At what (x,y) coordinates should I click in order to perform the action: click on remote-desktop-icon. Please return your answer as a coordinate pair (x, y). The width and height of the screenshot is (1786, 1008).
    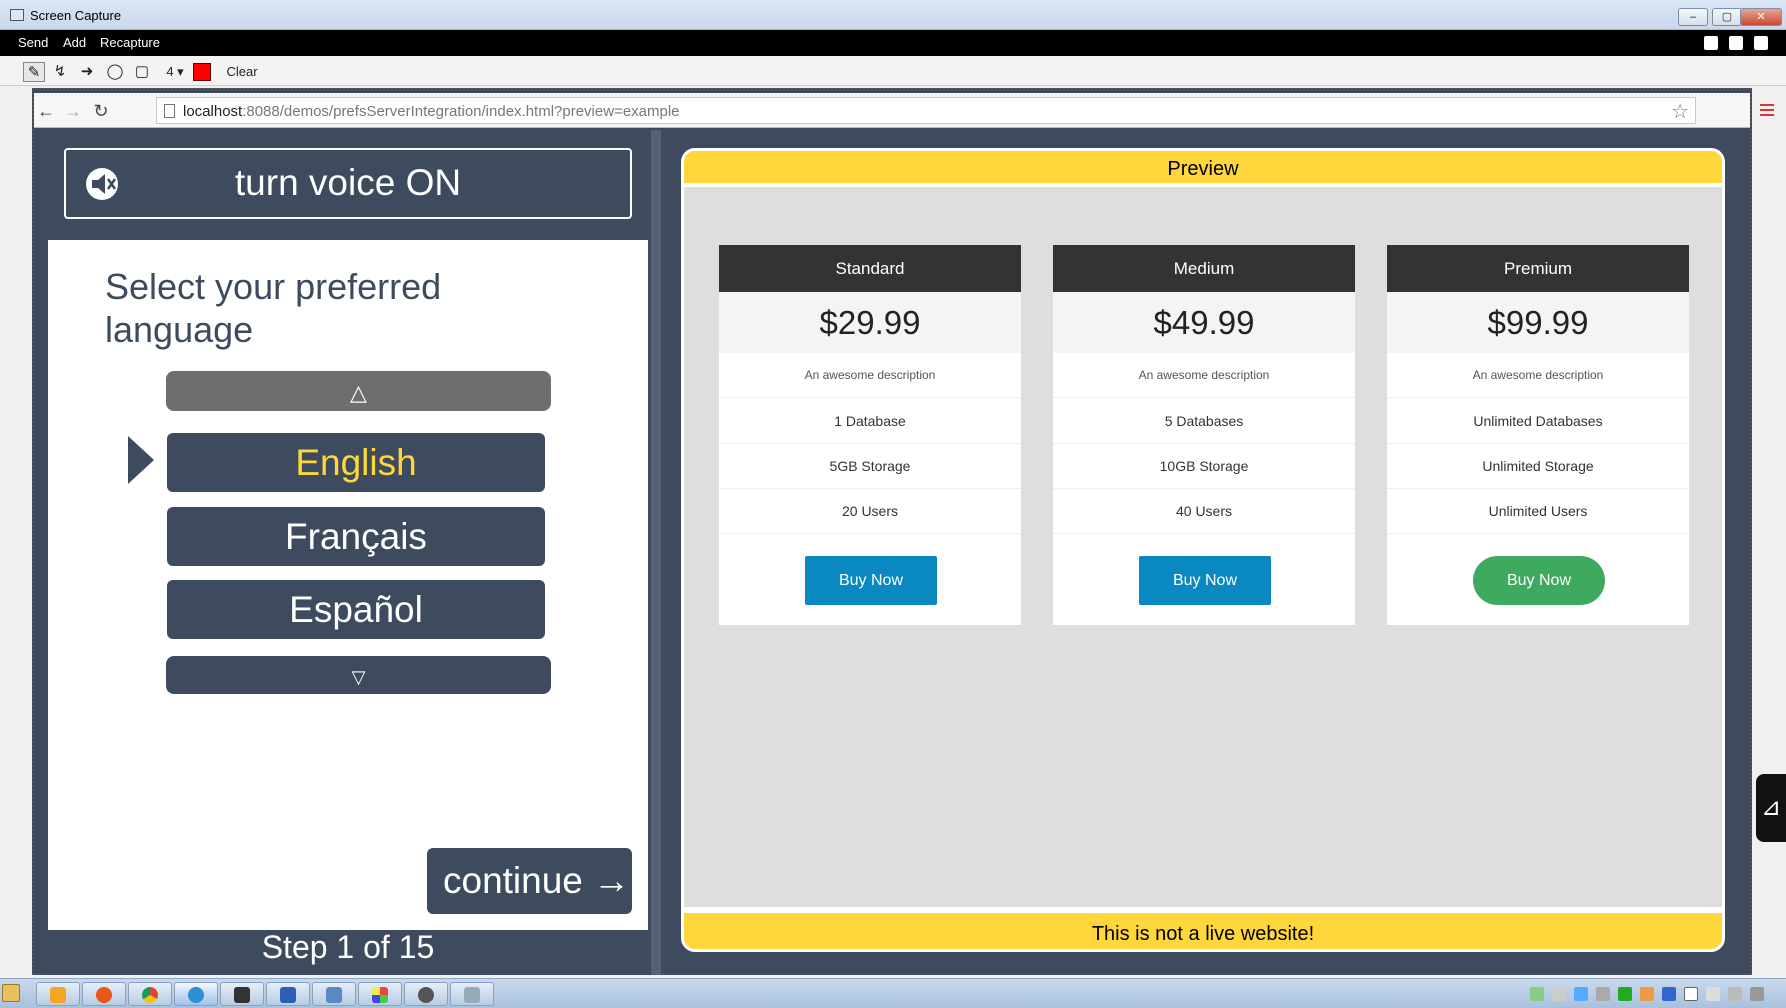
    Looking at the image, I should click on (334, 995).